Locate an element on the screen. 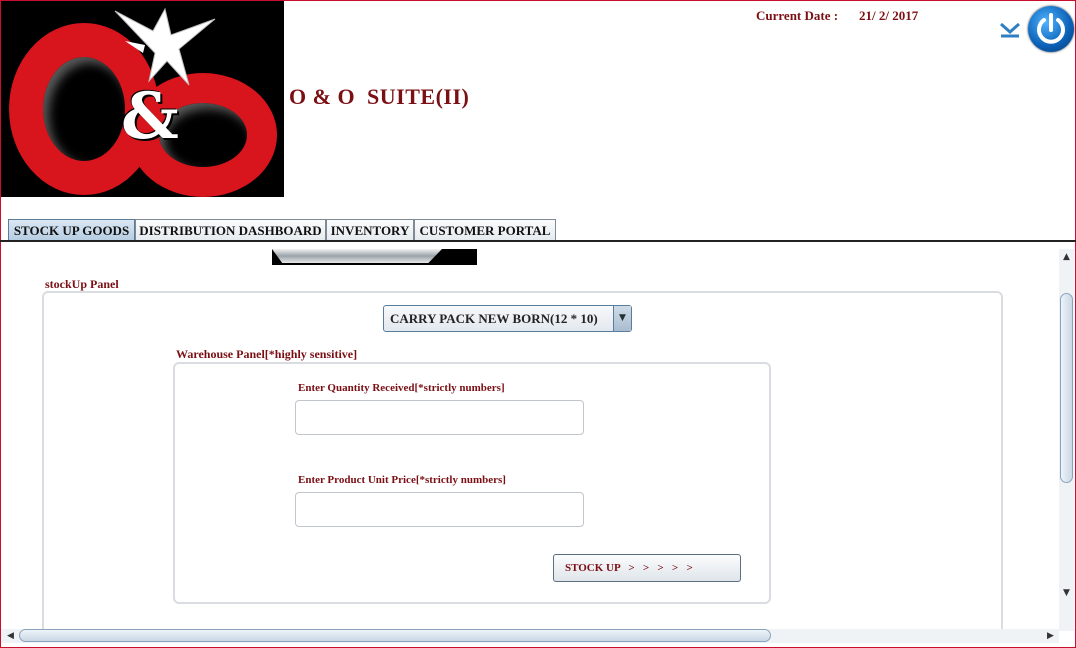 Image resolution: width=1076 pixels, height=648 pixels. power-icon is located at coordinates (1051, 28).